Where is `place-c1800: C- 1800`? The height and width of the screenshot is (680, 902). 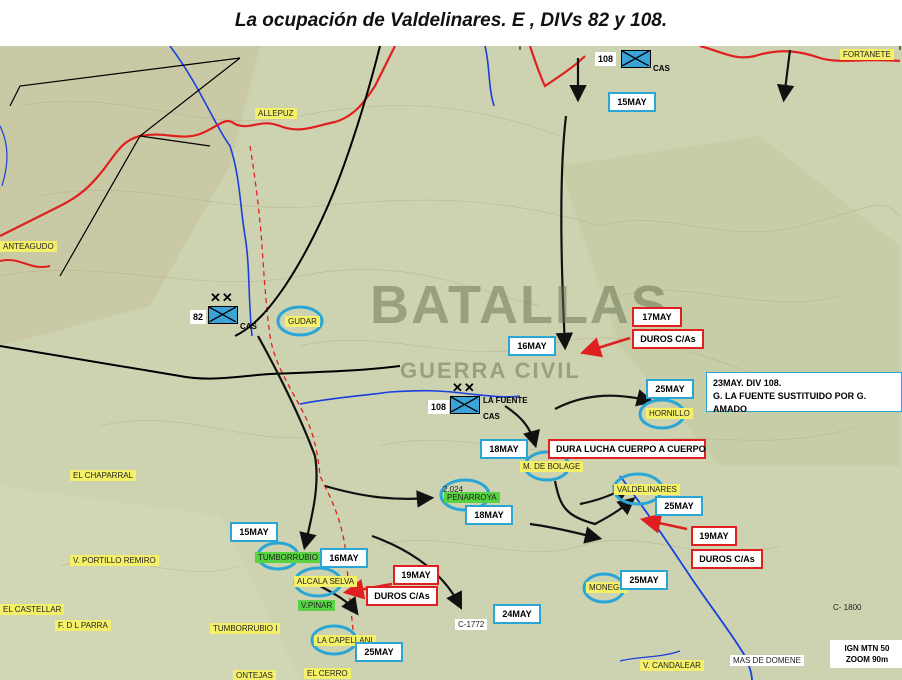
place-c1800: C- 1800 is located at coordinates (847, 607).